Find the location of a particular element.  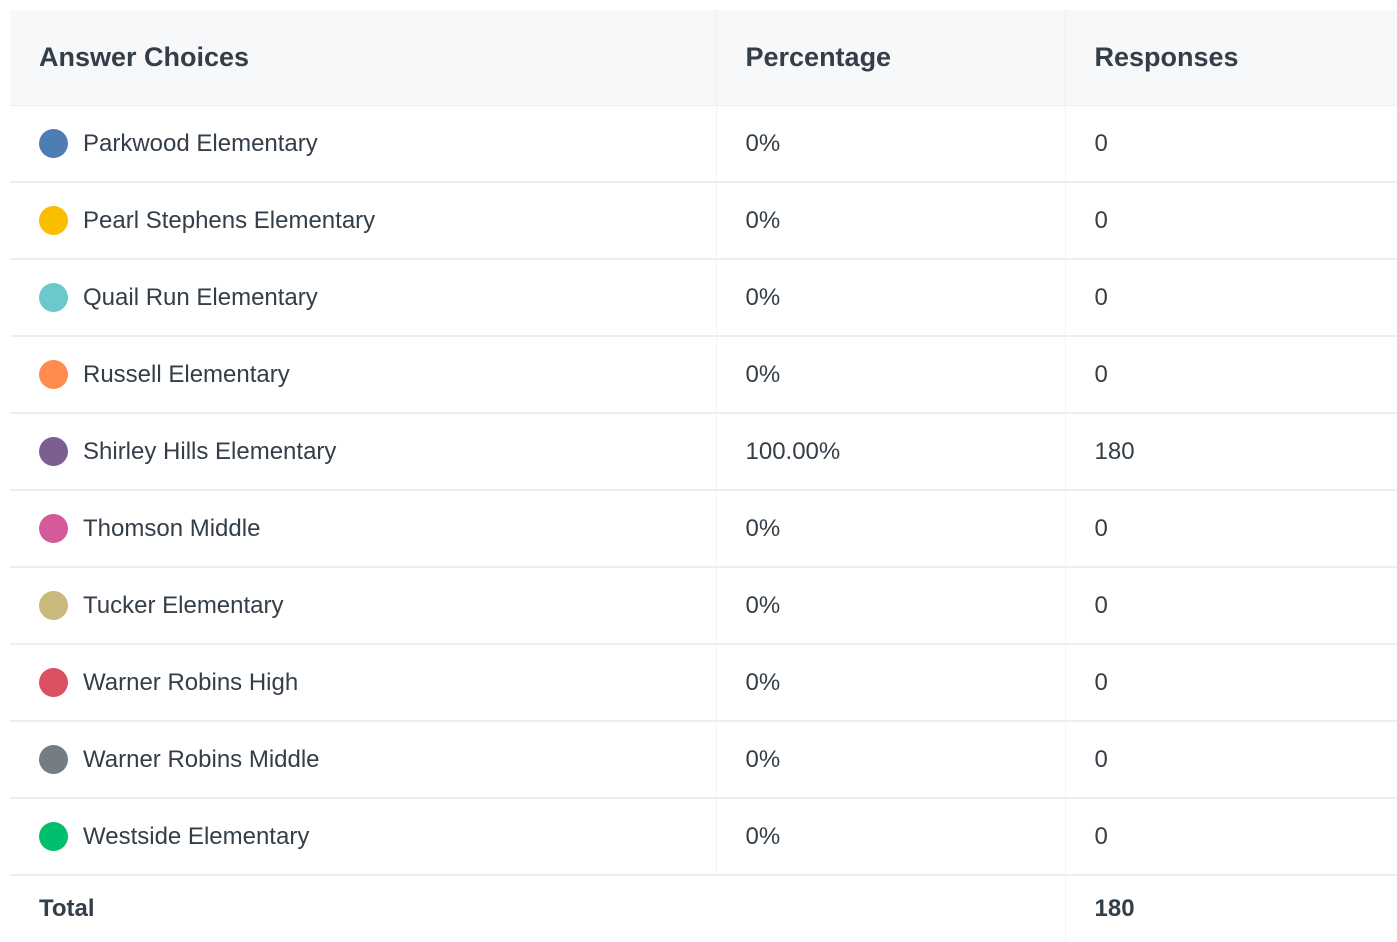

table-row: Parkwood Elementary 0% 0 is located at coordinates (703, 144).